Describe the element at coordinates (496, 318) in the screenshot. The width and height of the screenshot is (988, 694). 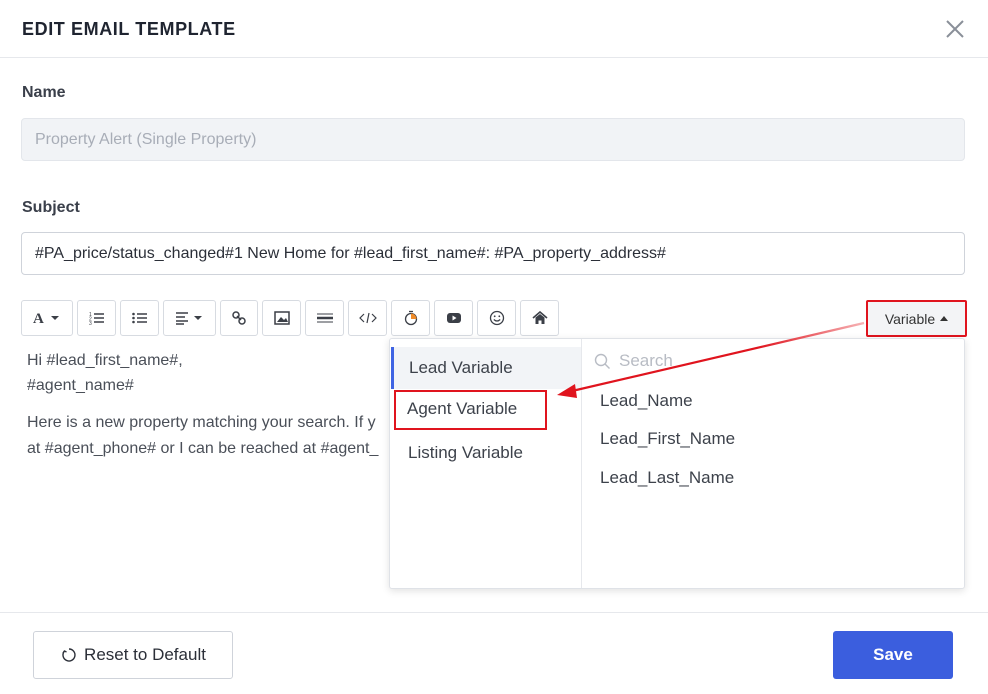
I see `emoji-icon` at that location.